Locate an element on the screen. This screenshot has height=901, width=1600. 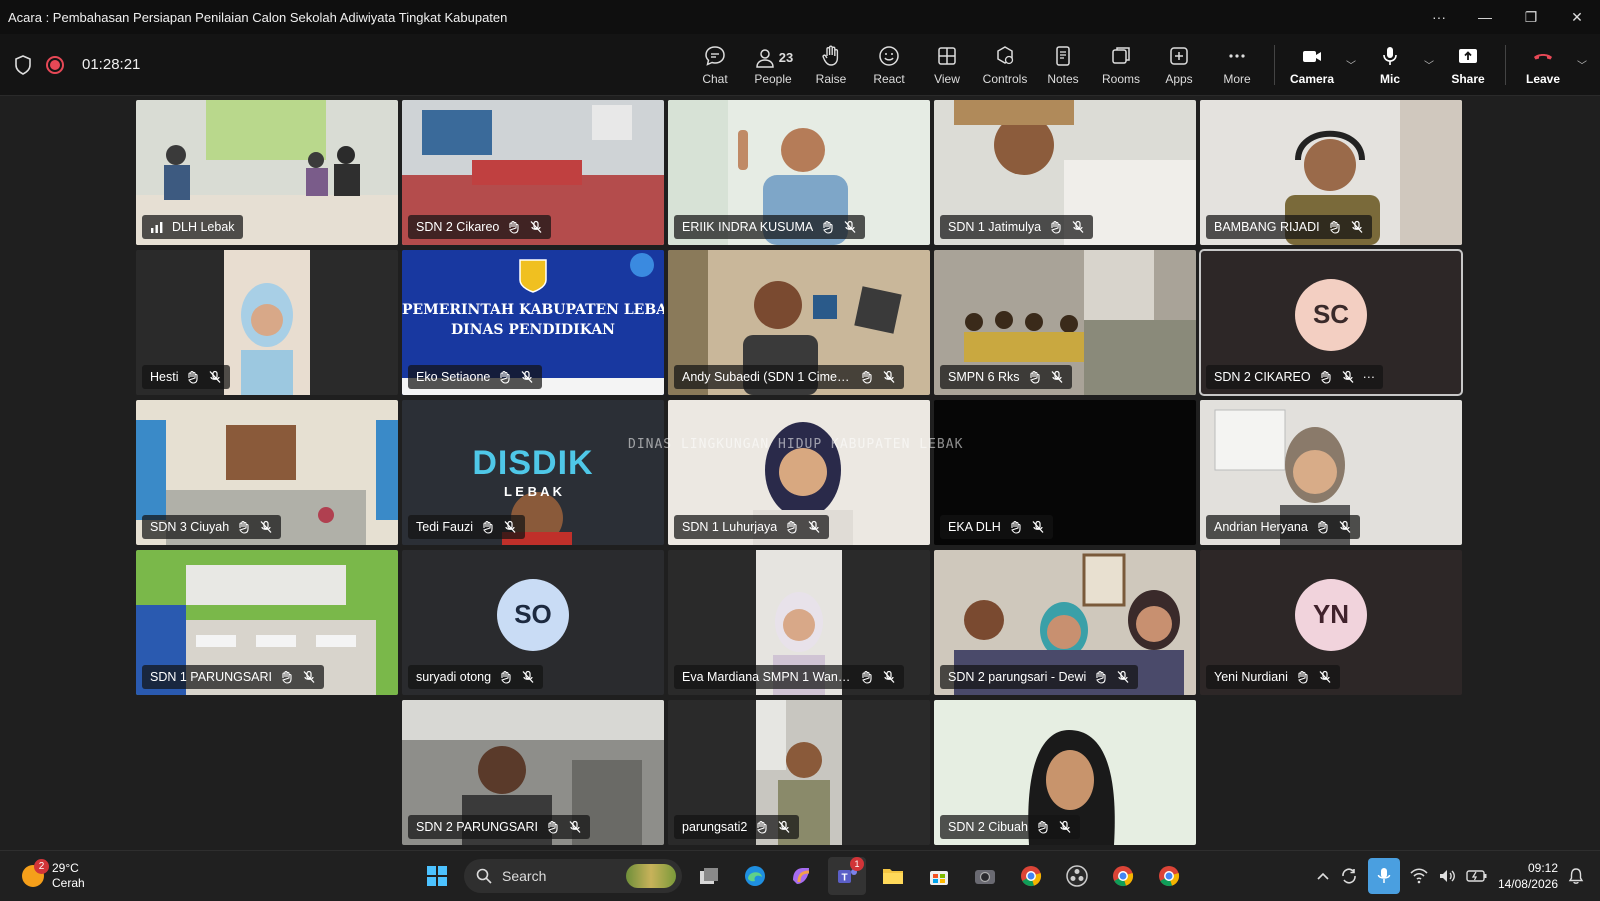
wifi-icon is located at coordinates (1419, 876).